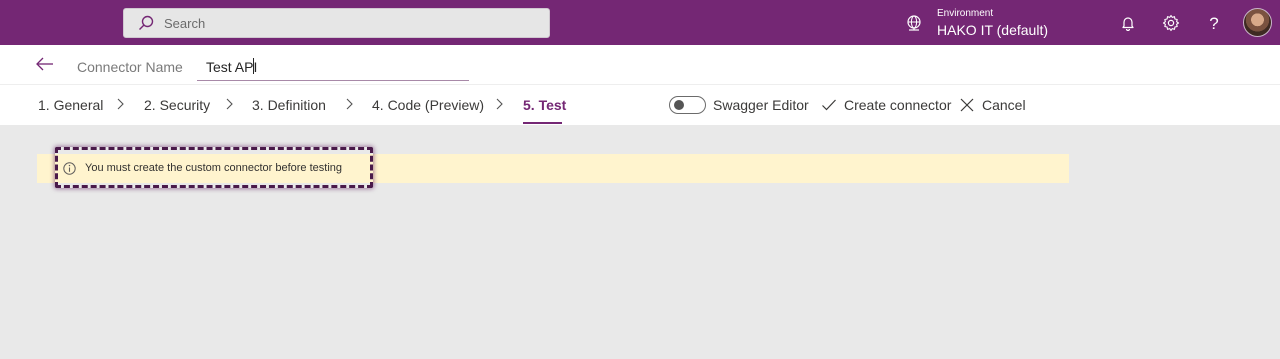 The image size is (1280, 359). I want to click on tab-security: 2. Security, so click(177, 105).